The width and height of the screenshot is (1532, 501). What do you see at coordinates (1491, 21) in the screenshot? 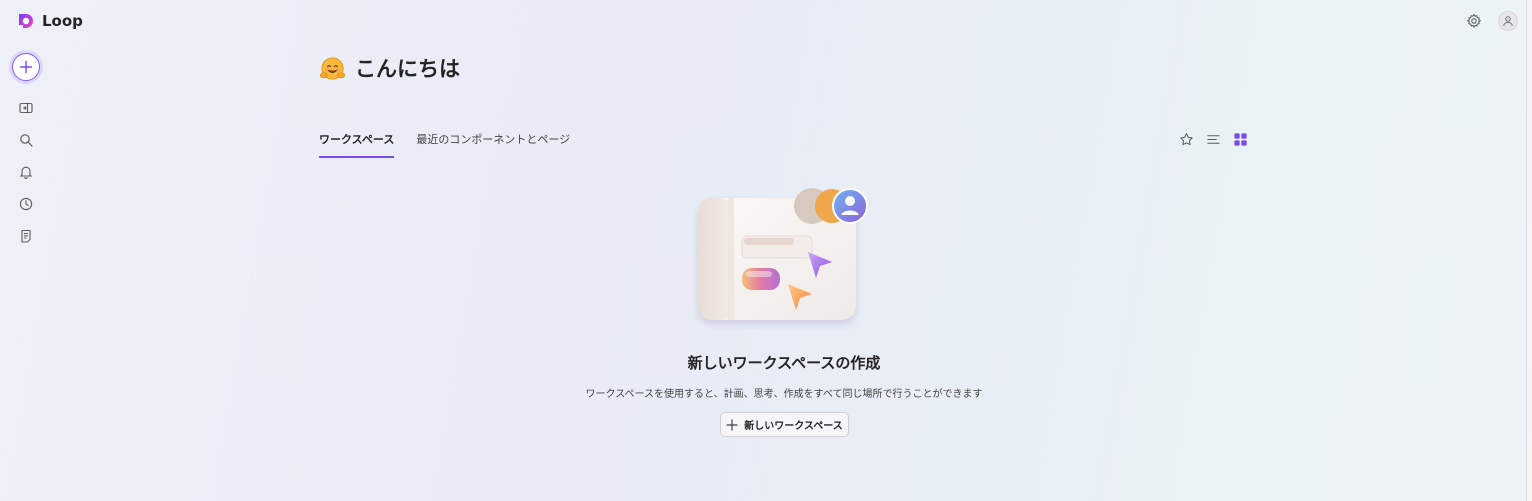
I see `header-actions` at bounding box center [1491, 21].